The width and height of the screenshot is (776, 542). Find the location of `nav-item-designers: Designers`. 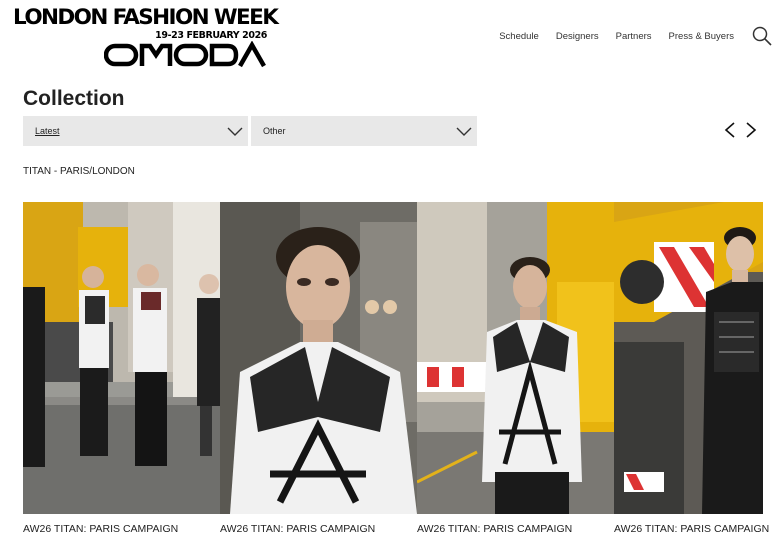

nav-item-designers: Designers is located at coordinates (577, 36).